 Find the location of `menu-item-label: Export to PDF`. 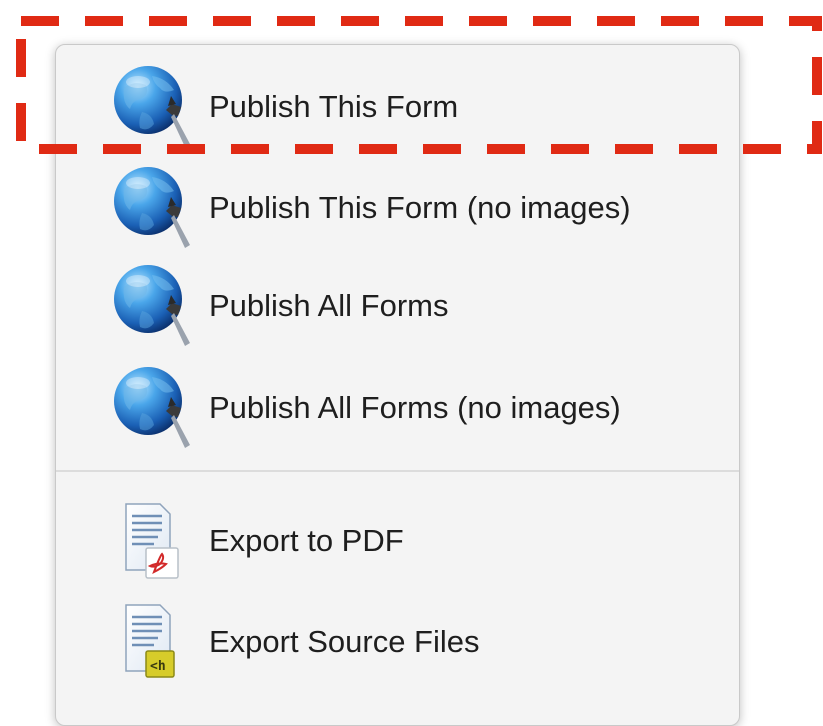

menu-item-label: Export to PDF is located at coordinates (306, 540).